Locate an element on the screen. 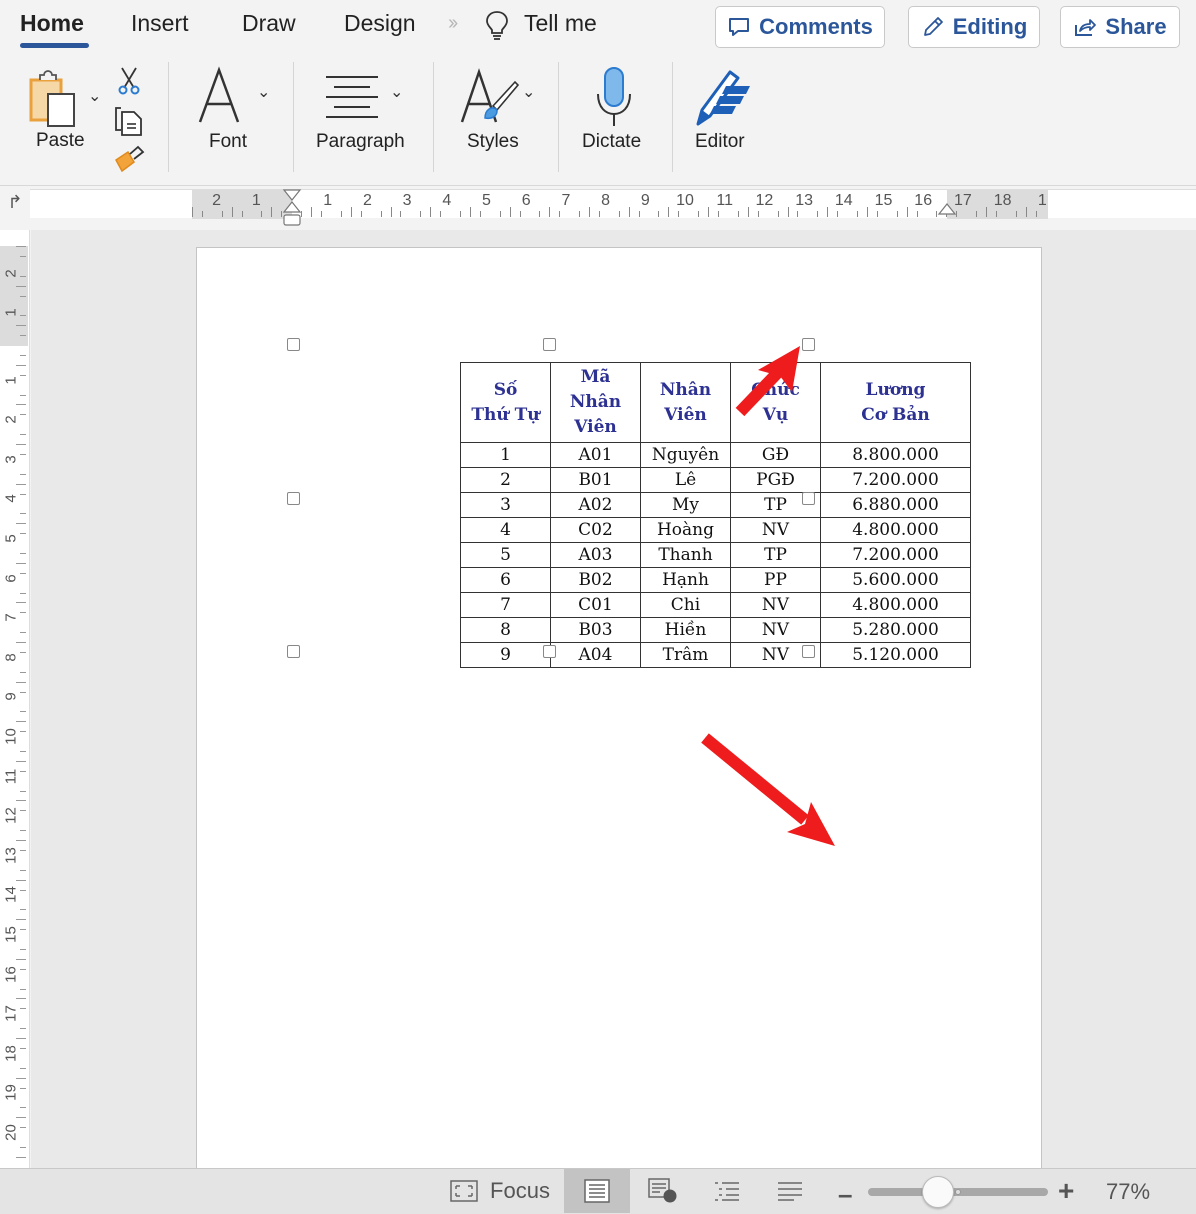 This screenshot has height=1214, width=1196. column-header: Lương Cơ Bản is located at coordinates (895, 402).